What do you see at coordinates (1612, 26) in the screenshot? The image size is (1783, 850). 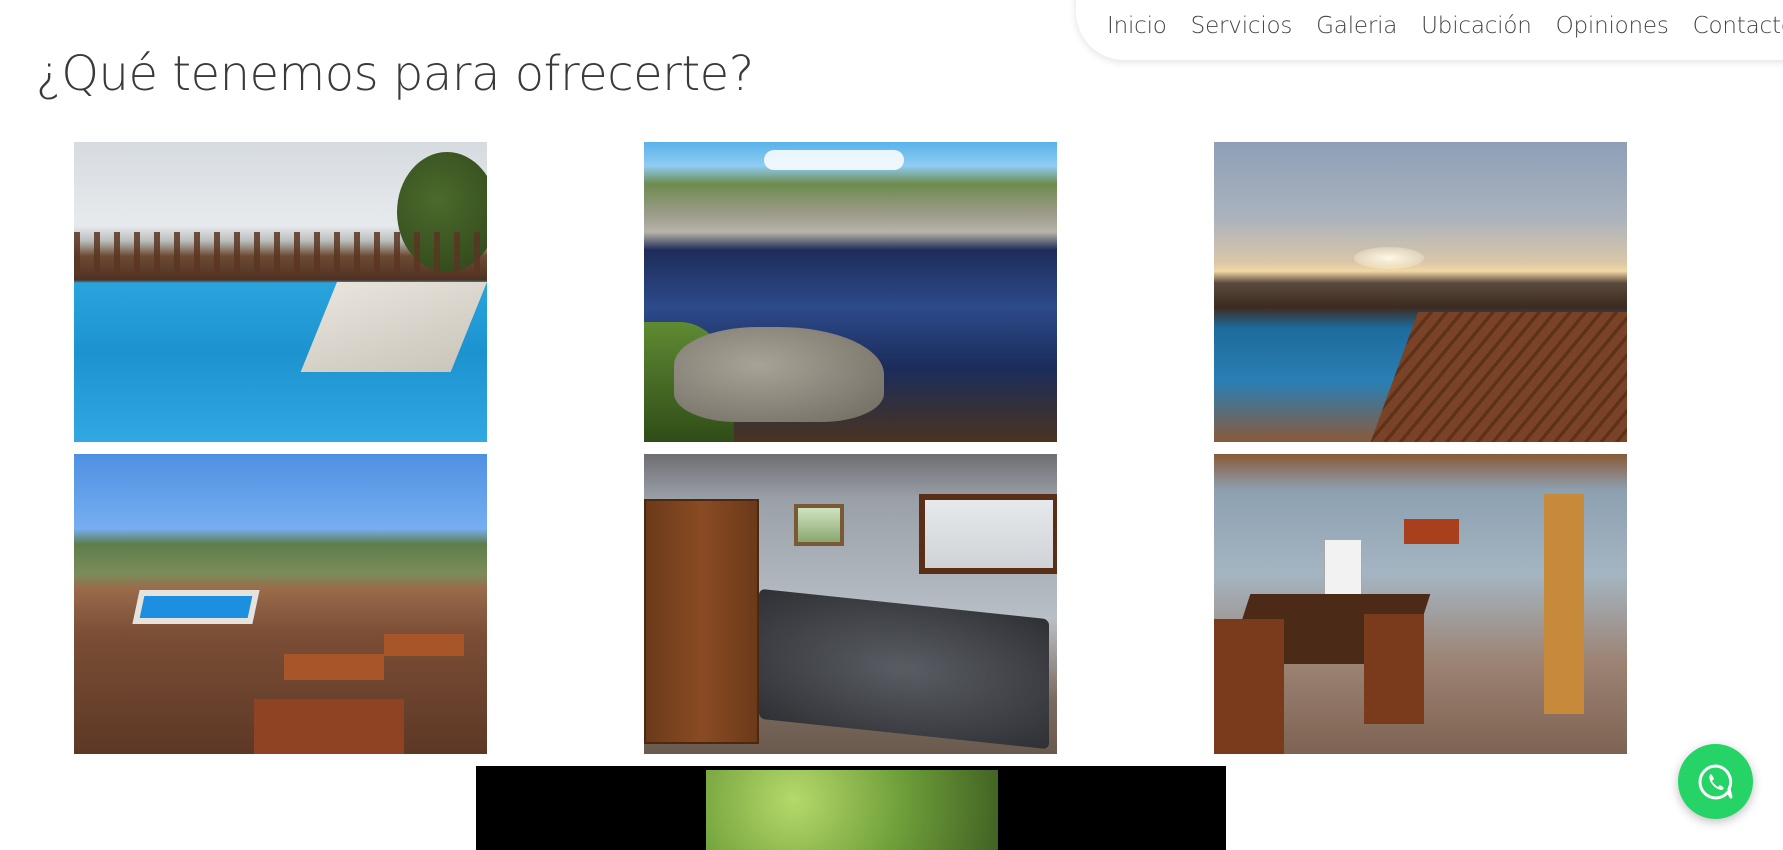 I see `nav-opiniones: Opiniones` at bounding box center [1612, 26].